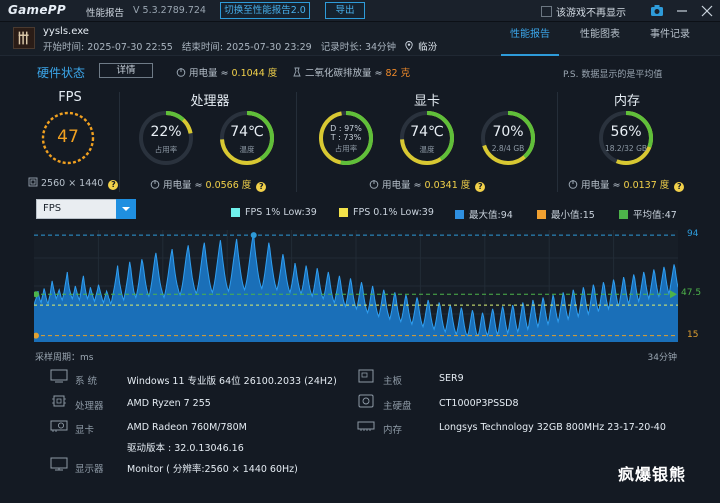  What do you see at coordinates (427, 132) in the screenshot?
I see `gpu-temp-value: 74℃` at bounding box center [427, 132].